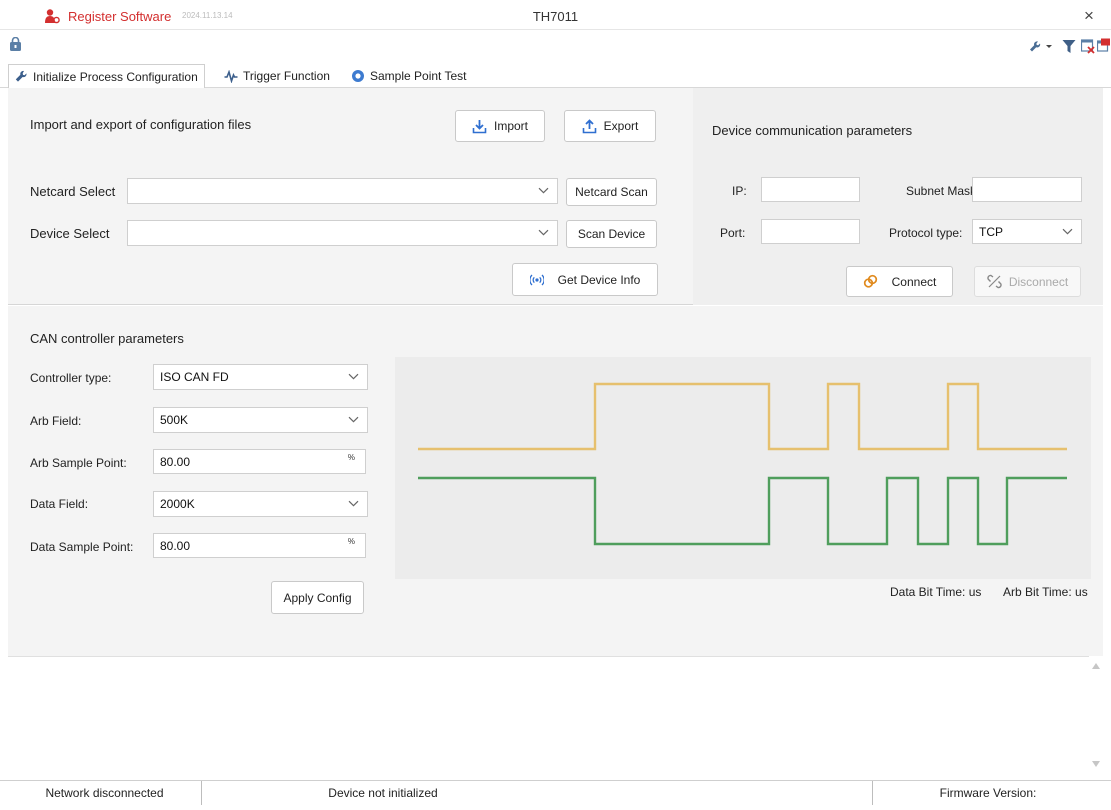  Describe the element at coordinates (991, 231) in the screenshot. I see `protocol-type-value: TCP` at that location.